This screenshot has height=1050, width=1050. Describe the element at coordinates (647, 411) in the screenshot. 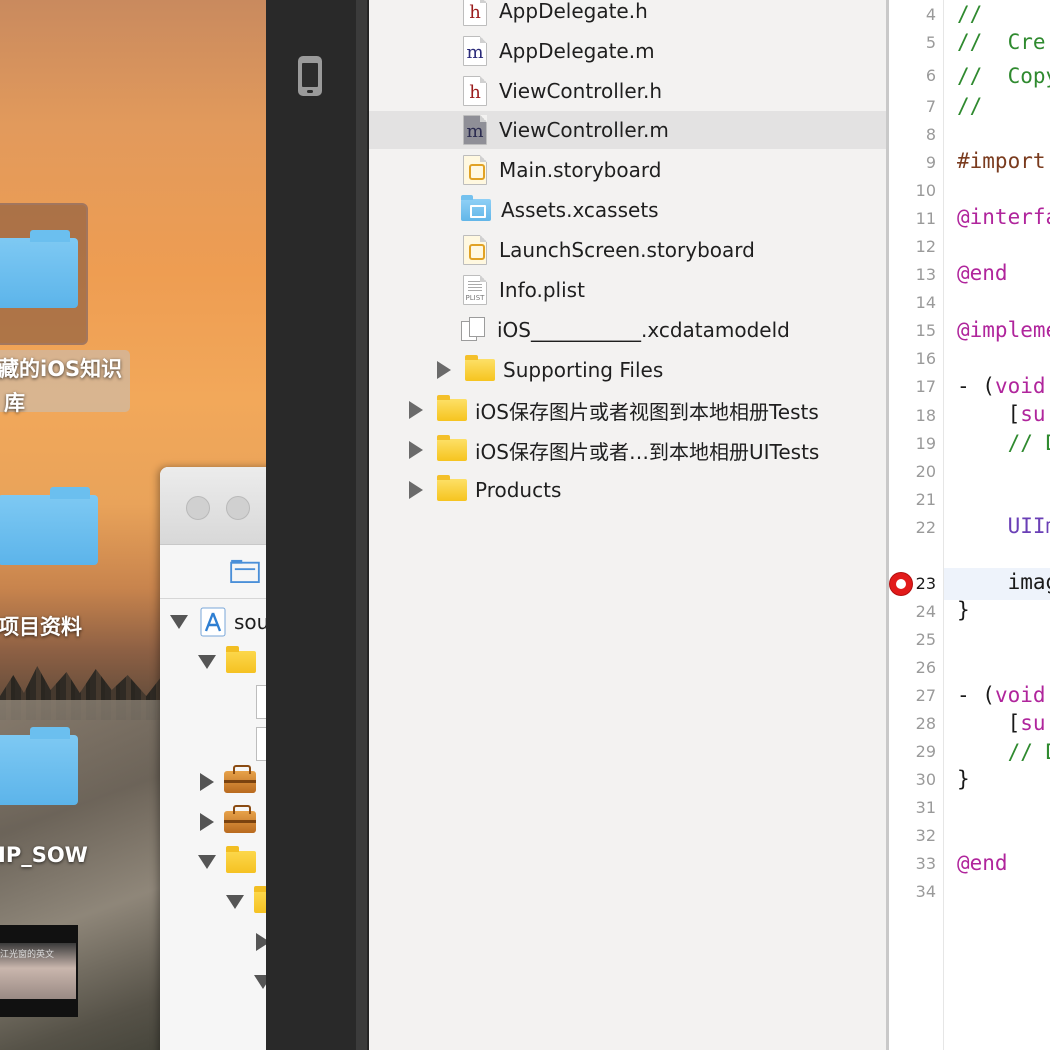

I see `group-label: iOS保存图片或者视图到本地相册Tests` at that location.